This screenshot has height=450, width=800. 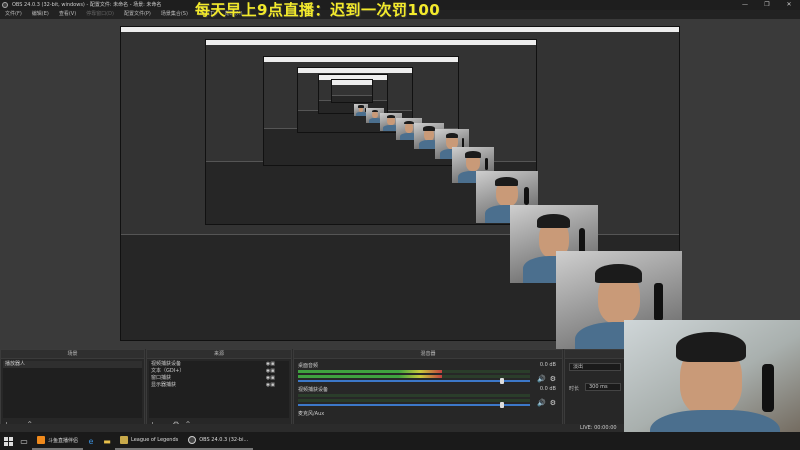 I want to click on douyu-icon, so click(x=41, y=440).